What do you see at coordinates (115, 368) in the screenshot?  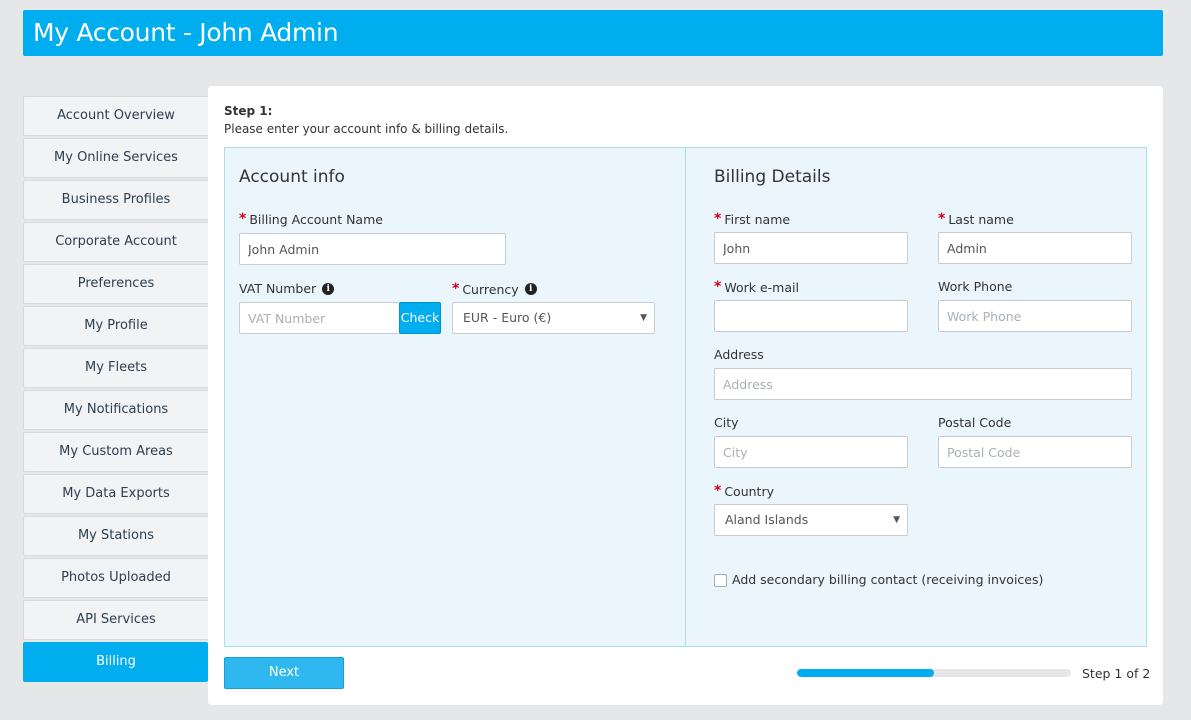 I see `sidebar-item-my-fleets: My Fleets` at bounding box center [115, 368].